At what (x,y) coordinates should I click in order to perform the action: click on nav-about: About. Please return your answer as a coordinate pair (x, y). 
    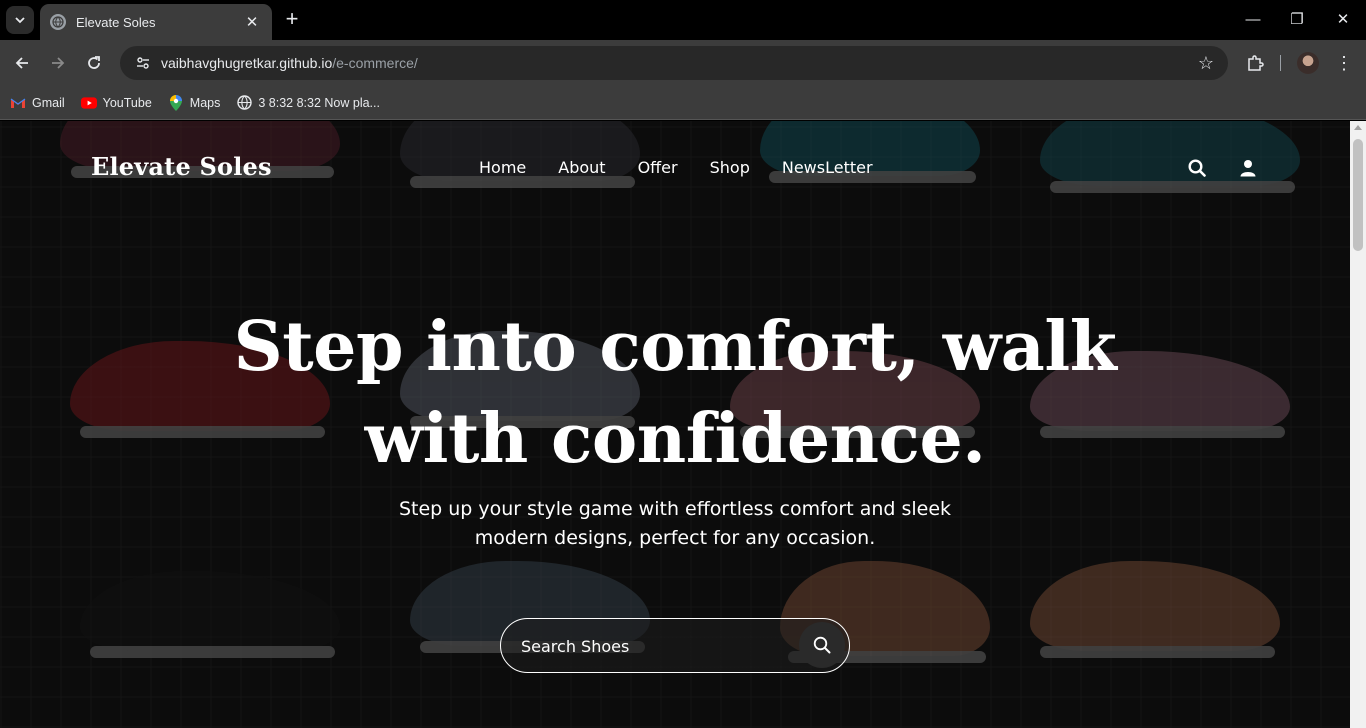
    Looking at the image, I should click on (581, 167).